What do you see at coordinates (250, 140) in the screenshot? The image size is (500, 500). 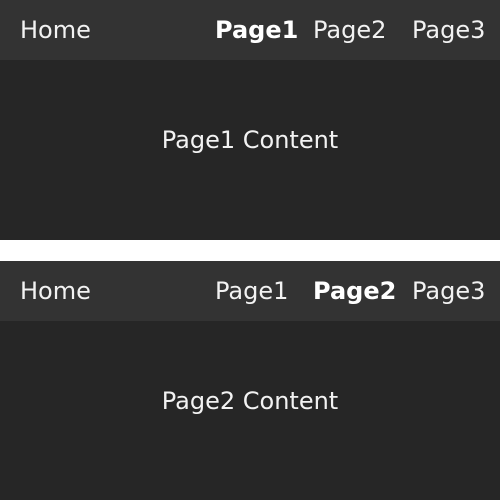 I see `page-content-text: Page1 Content` at bounding box center [250, 140].